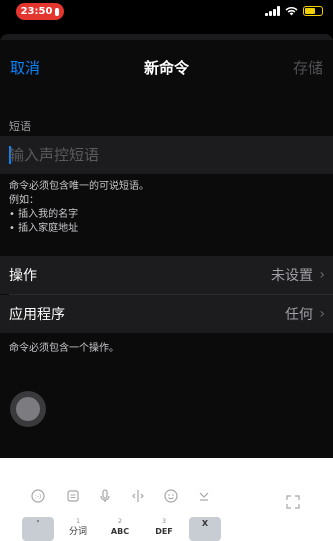  What do you see at coordinates (299, 315) in the screenshot?
I see `application-value: 任何` at bounding box center [299, 315].